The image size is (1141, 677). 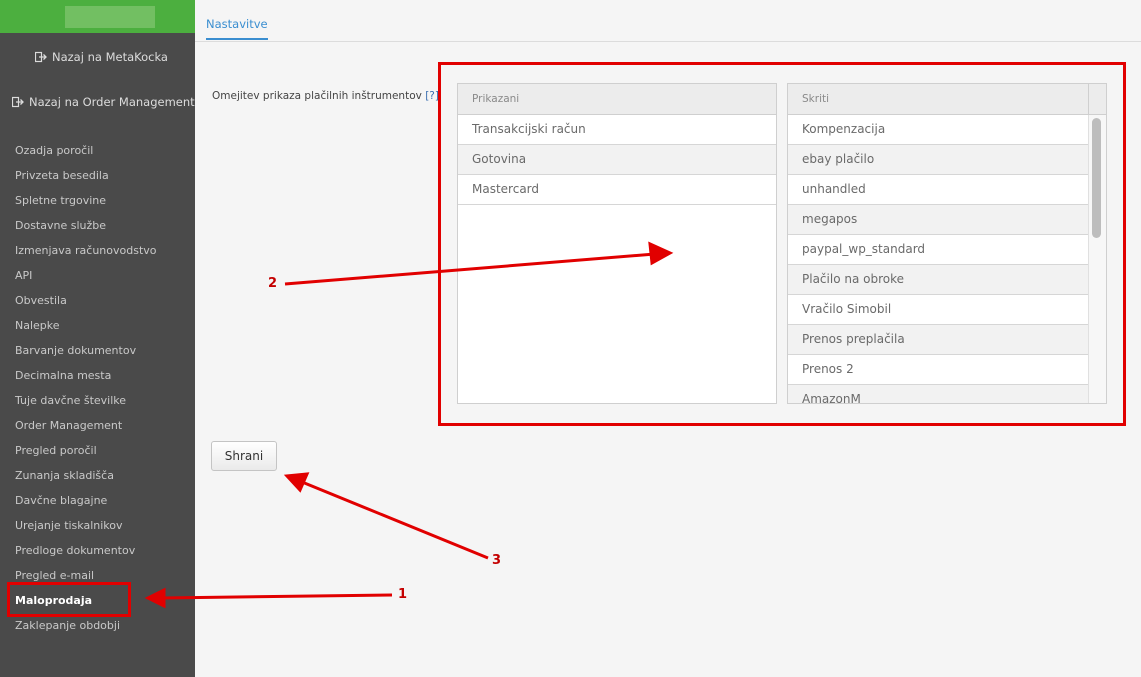 What do you see at coordinates (661, 253) in the screenshot?
I see `arrow-2-head` at bounding box center [661, 253].